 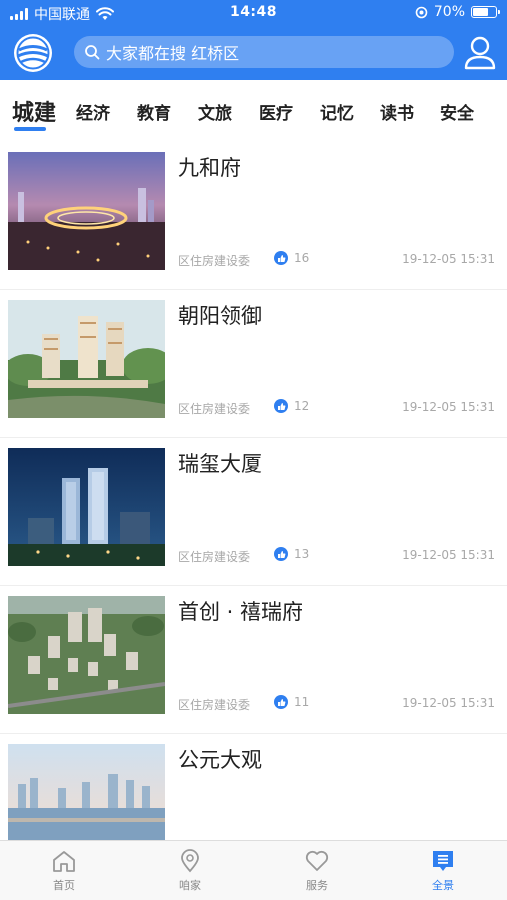 What do you see at coordinates (397, 111) in the screenshot?
I see `tab-reading: 读书` at bounding box center [397, 111].